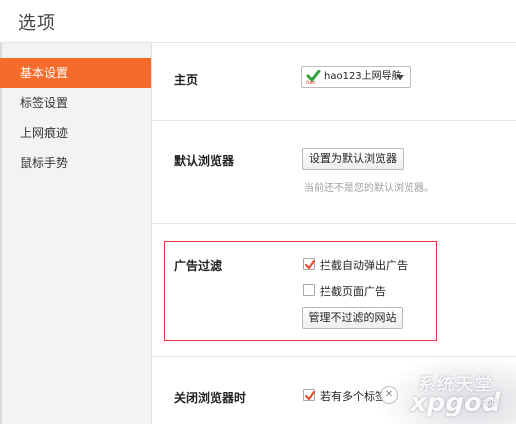 This screenshot has width=516, height=424. What do you see at coordinates (389, 395) in the screenshot?
I see `watermark-logo-icon: ✕` at bounding box center [389, 395].